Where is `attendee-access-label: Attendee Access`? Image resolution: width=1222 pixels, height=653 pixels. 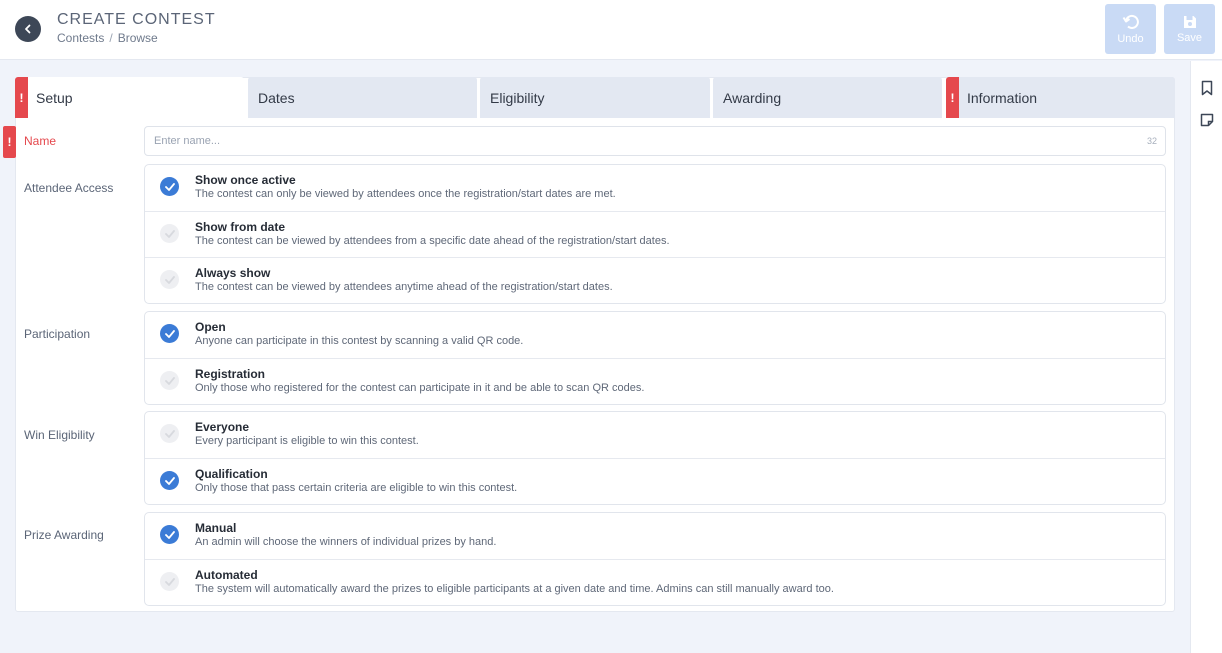 attendee-access-label: Attendee Access is located at coordinates (69, 188).